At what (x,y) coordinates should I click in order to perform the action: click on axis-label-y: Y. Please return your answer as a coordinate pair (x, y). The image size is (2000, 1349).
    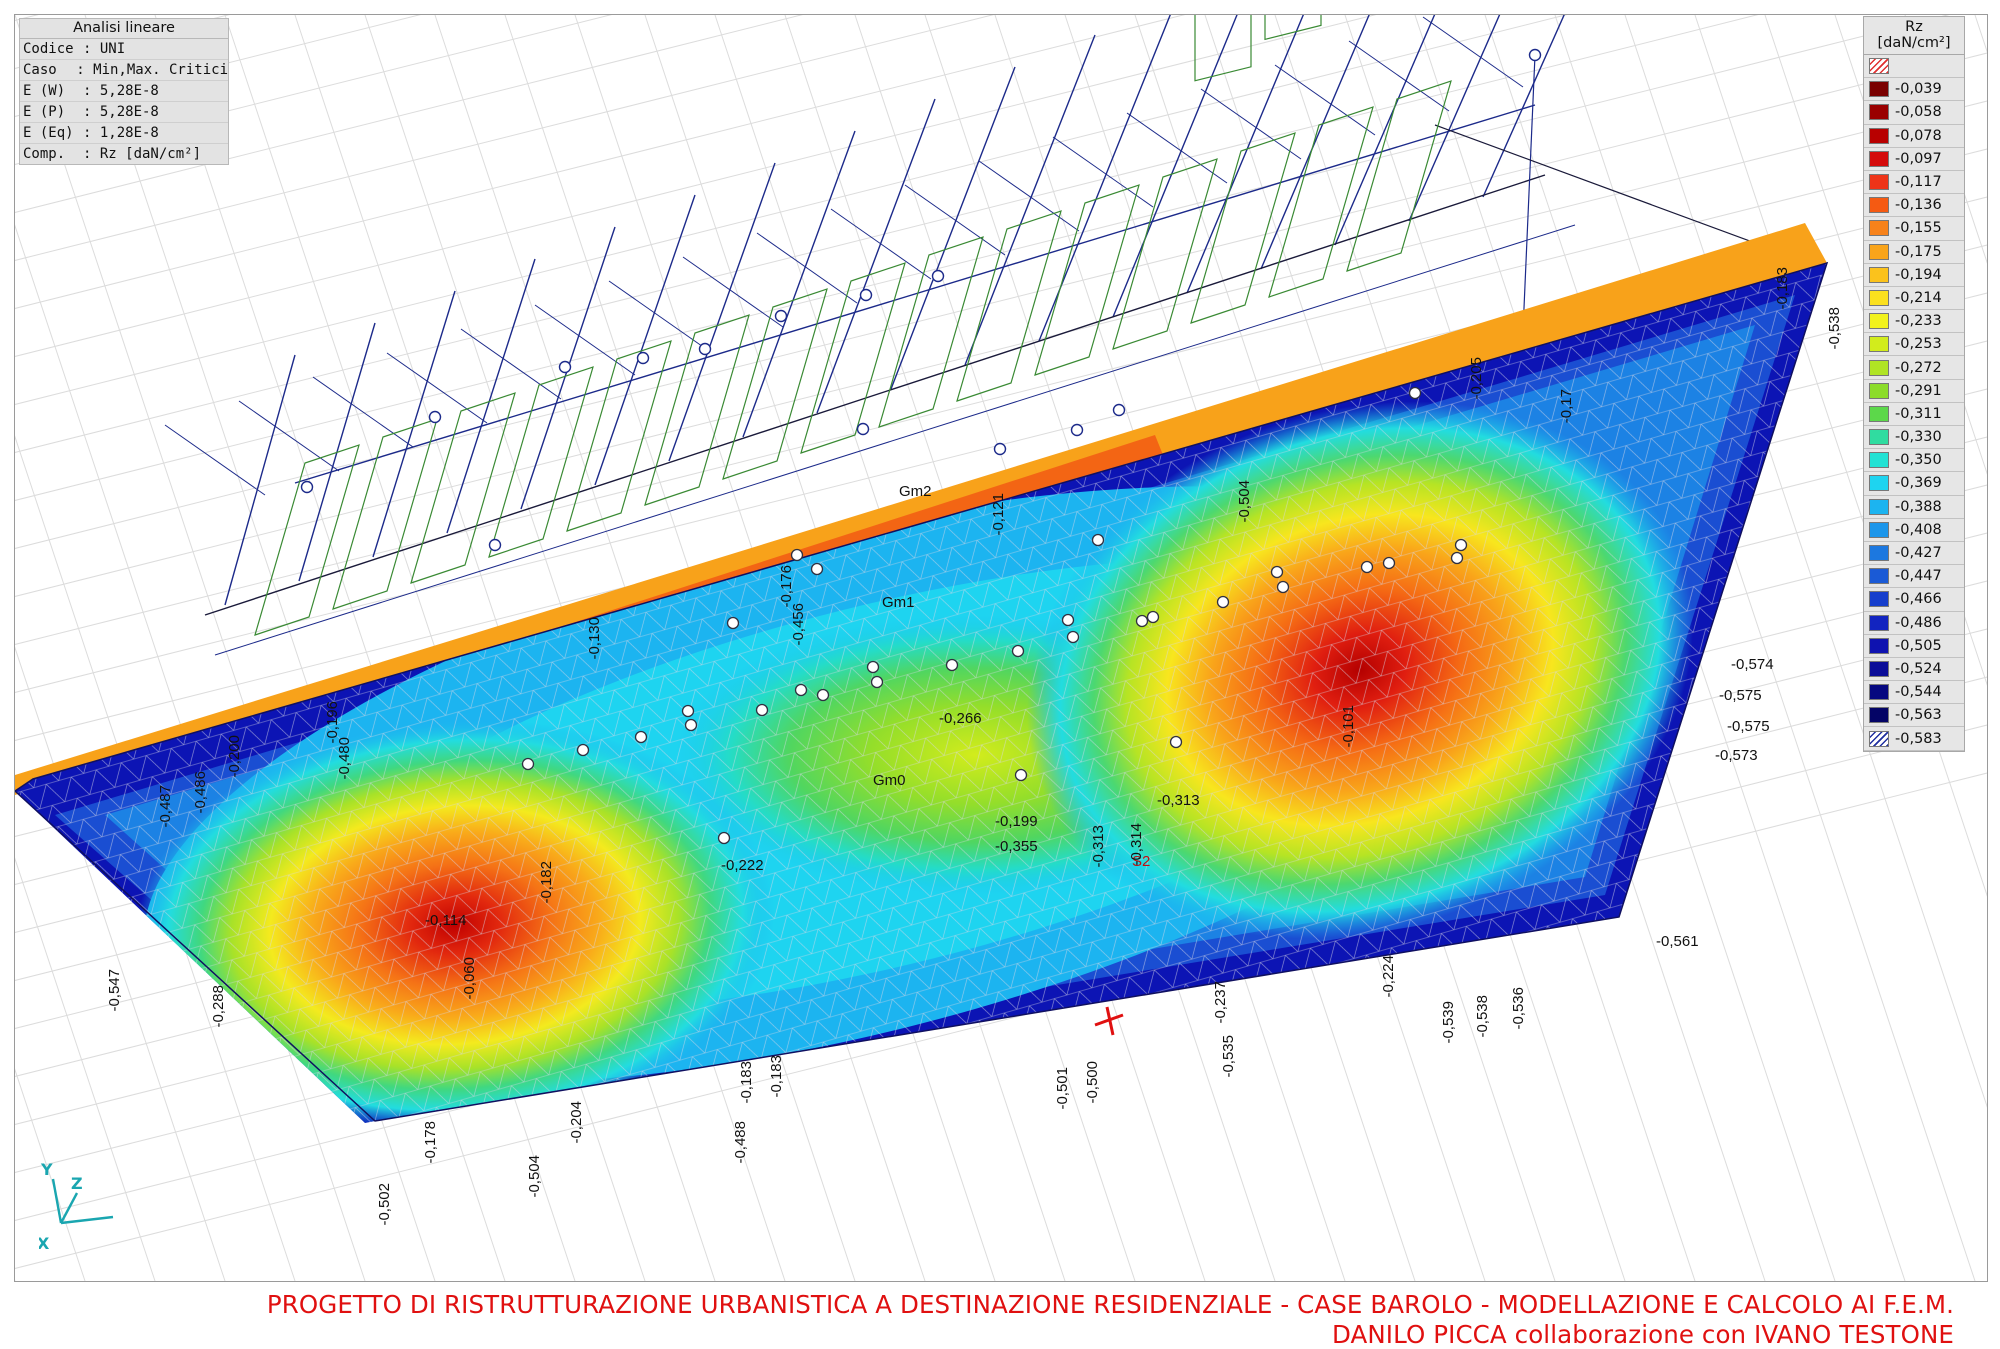
    Looking at the image, I should click on (46, 1169).